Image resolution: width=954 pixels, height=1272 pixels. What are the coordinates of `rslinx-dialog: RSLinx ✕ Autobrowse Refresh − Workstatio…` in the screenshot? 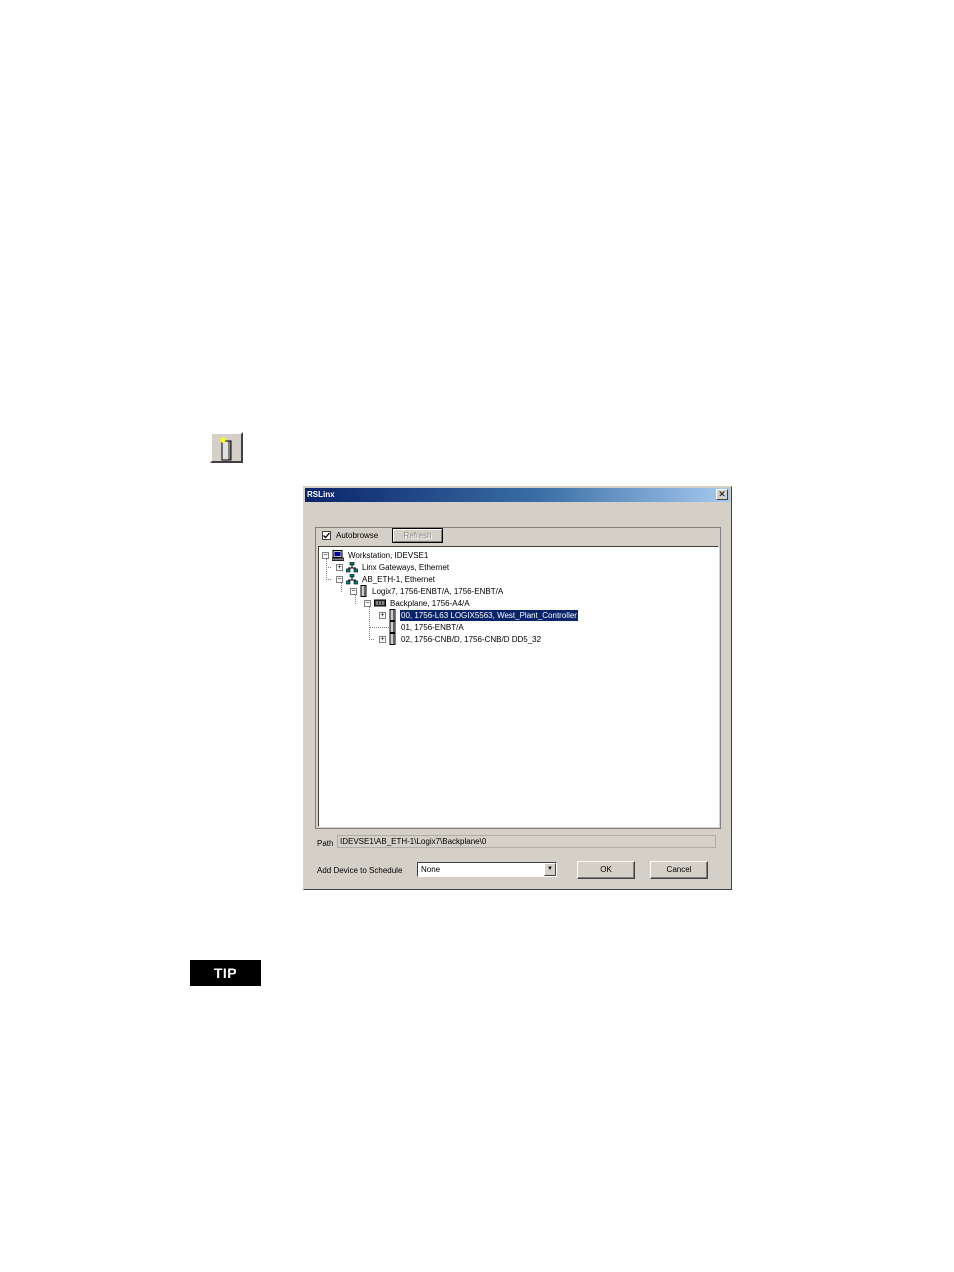 It's located at (517, 688).